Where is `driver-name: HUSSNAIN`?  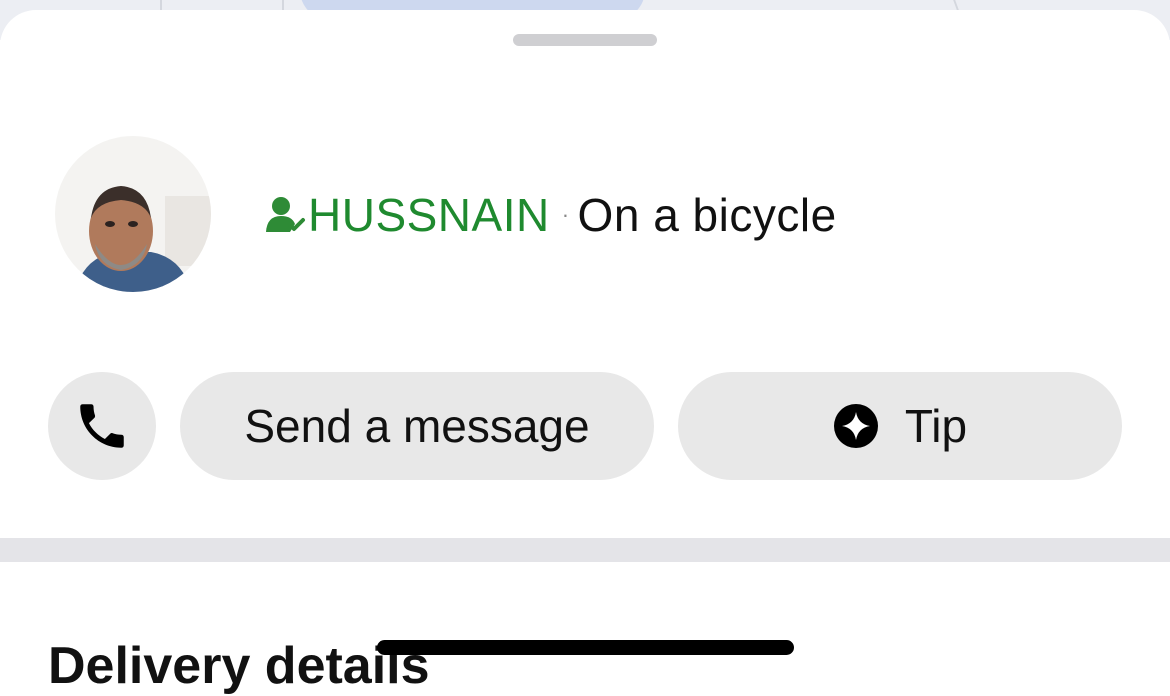 driver-name: HUSSNAIN is located at coordinates (429, 215).